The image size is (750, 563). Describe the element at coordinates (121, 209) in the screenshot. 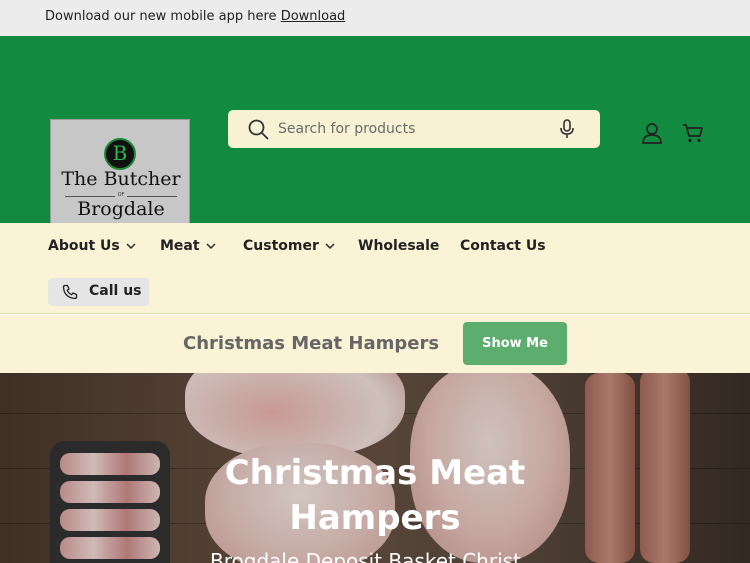

I see `logo-line-2: Brogdale` at that location.